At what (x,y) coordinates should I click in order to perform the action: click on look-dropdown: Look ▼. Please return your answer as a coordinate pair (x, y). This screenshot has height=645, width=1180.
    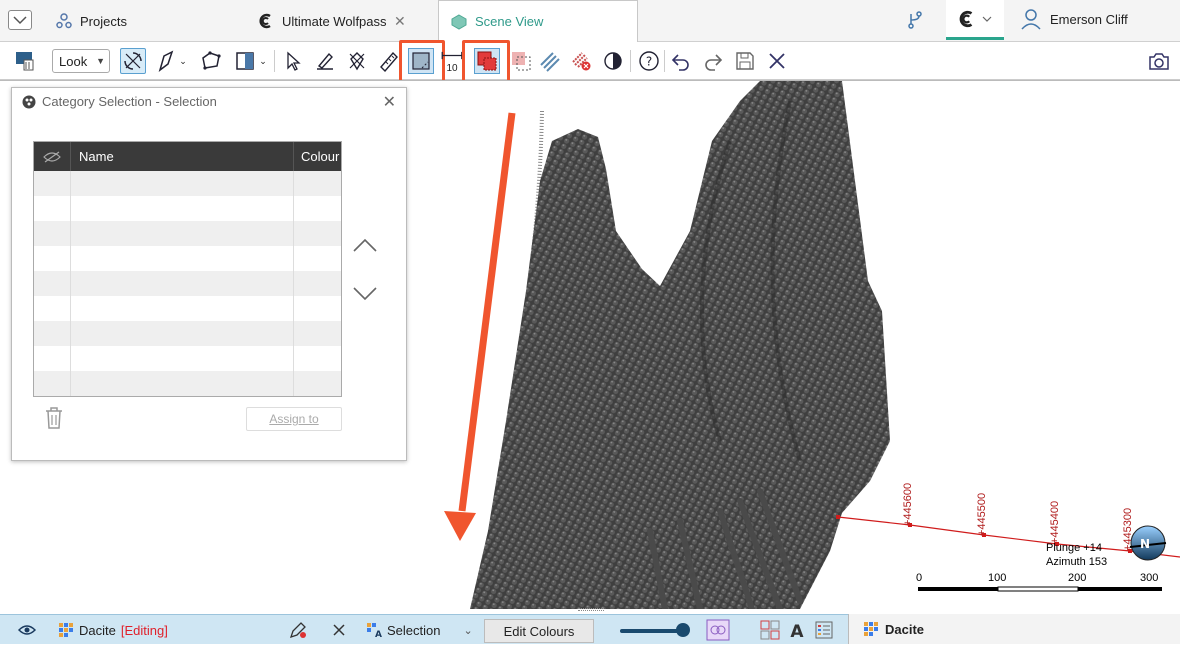
    Looking at the image, I should click on (81, 61).